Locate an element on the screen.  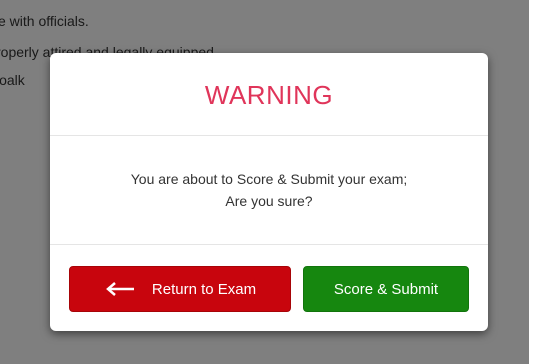
score-and-submit-button: Score & Submit is located at coordinates (386, 289).